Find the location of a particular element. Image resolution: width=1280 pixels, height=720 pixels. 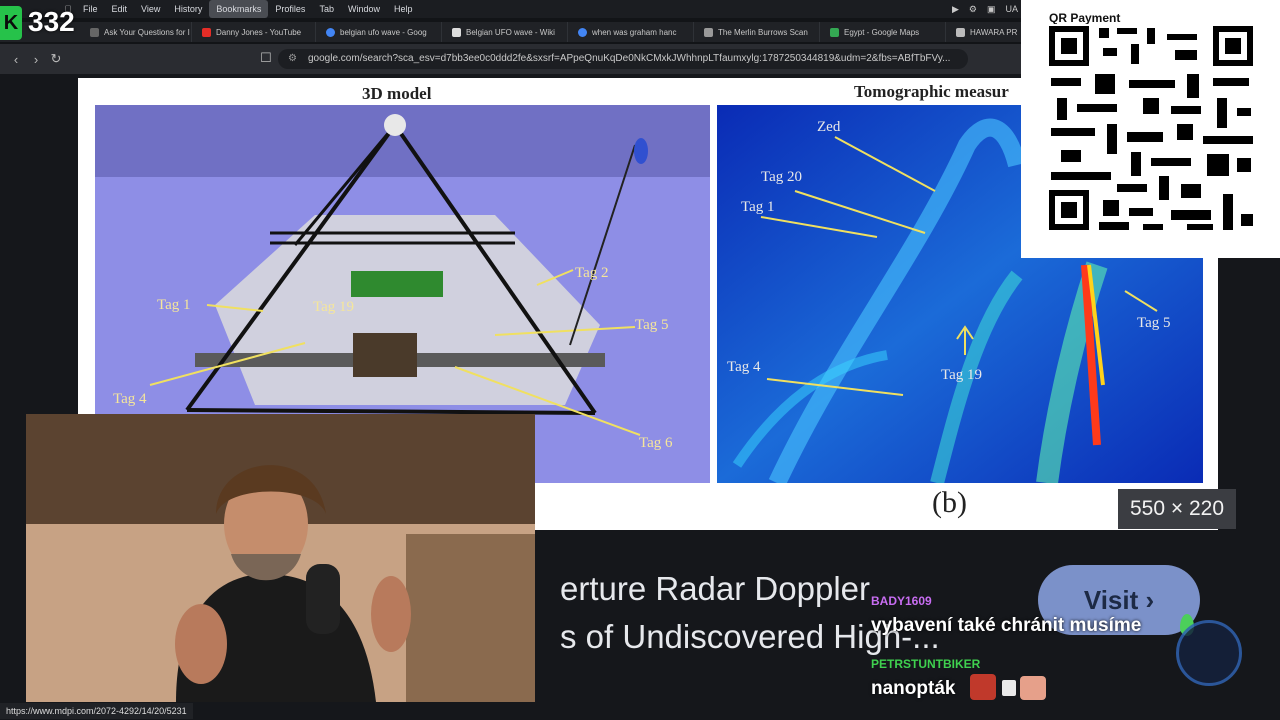

bookmark-icon: ☐ is located at coordinates (266, 58).